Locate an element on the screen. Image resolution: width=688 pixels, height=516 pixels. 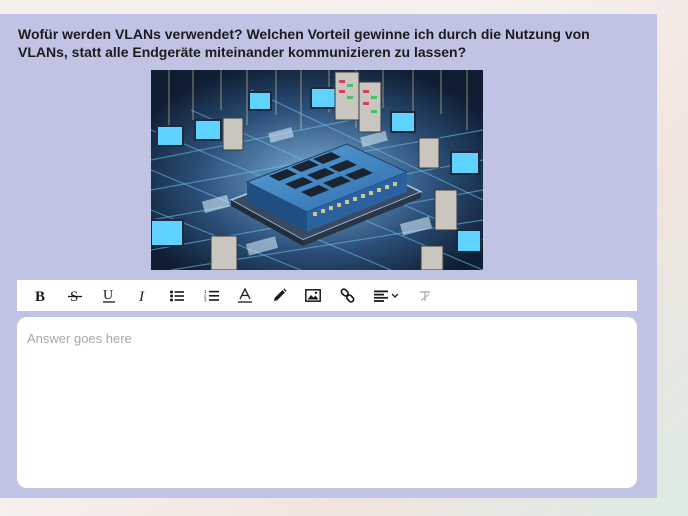
clear-format-icon is located at coordinates (425, 295).